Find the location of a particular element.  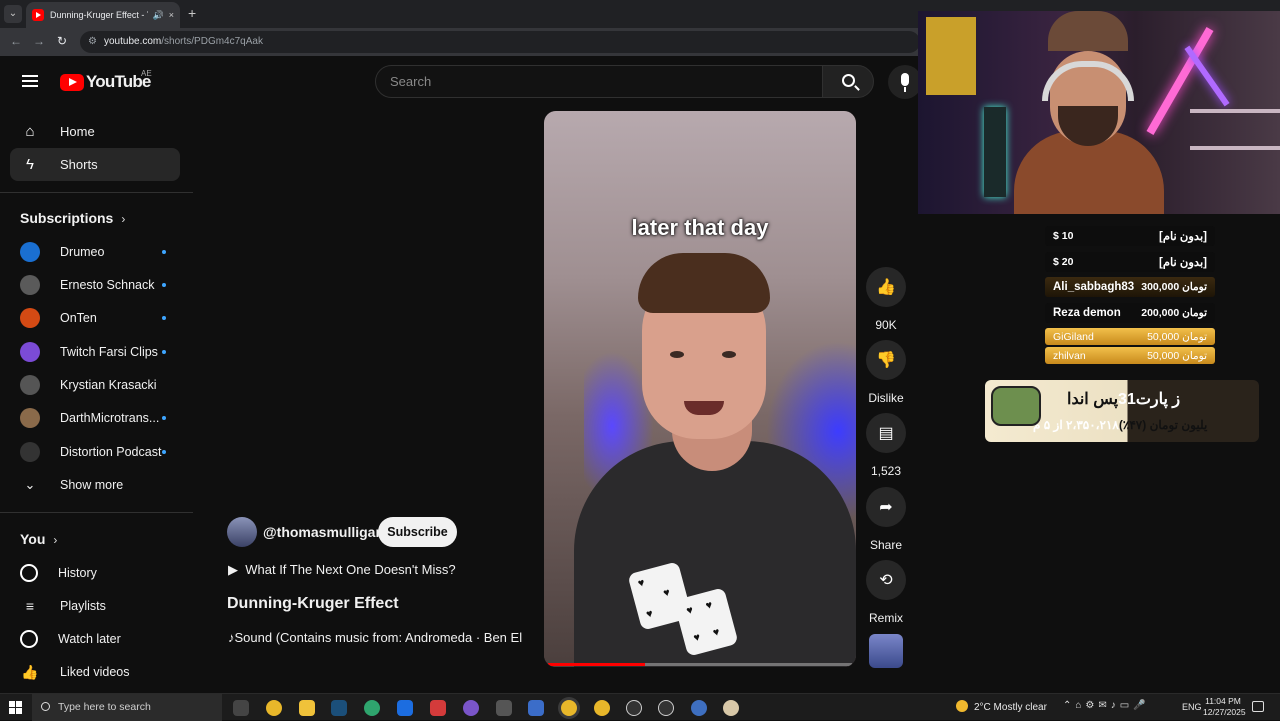

sidebar-item-drumeo: Drumeo is located at coordinates (100, 252).